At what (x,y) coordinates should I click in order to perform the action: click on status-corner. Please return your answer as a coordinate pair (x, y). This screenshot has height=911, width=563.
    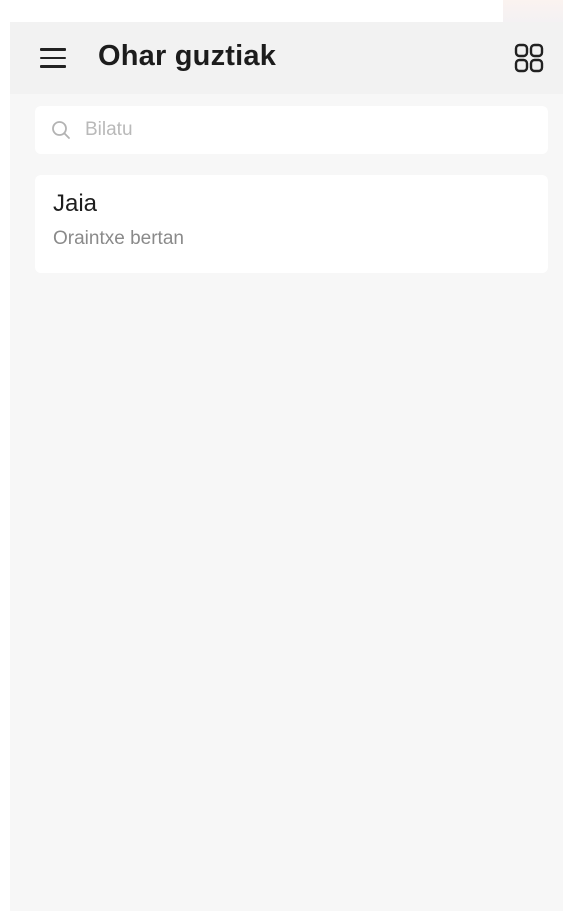
    Looking at the image, I should click on (533, 11).